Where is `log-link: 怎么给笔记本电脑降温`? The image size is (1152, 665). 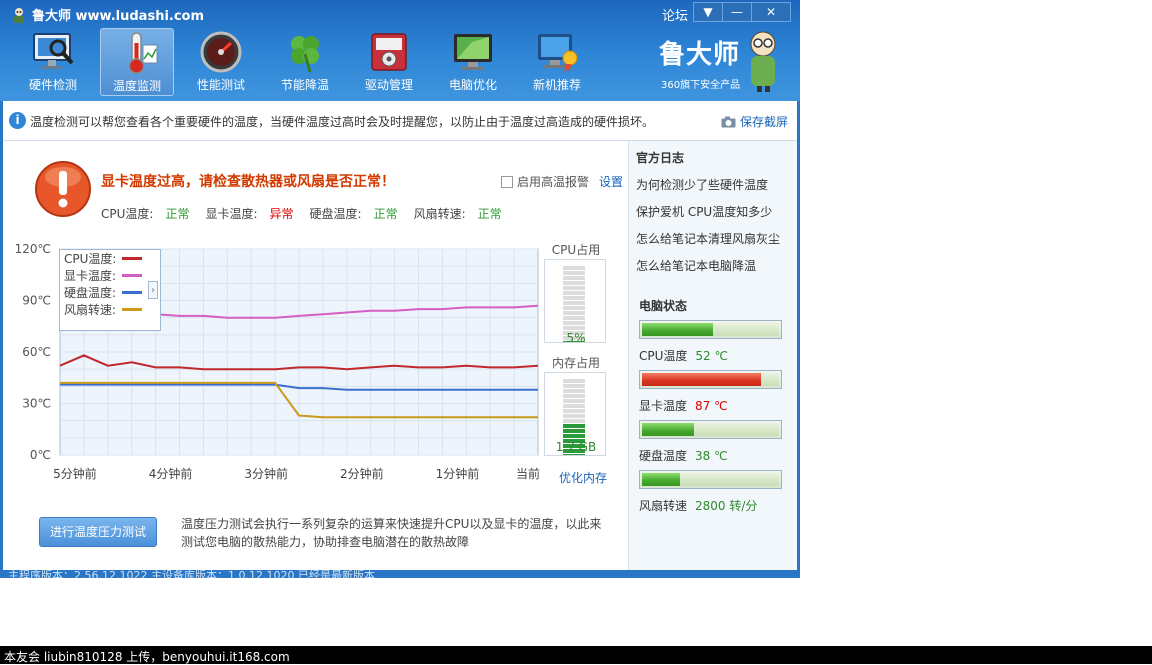
log-link: 怎么给笔记本电脑降温 is located at coordinates (696, 265).